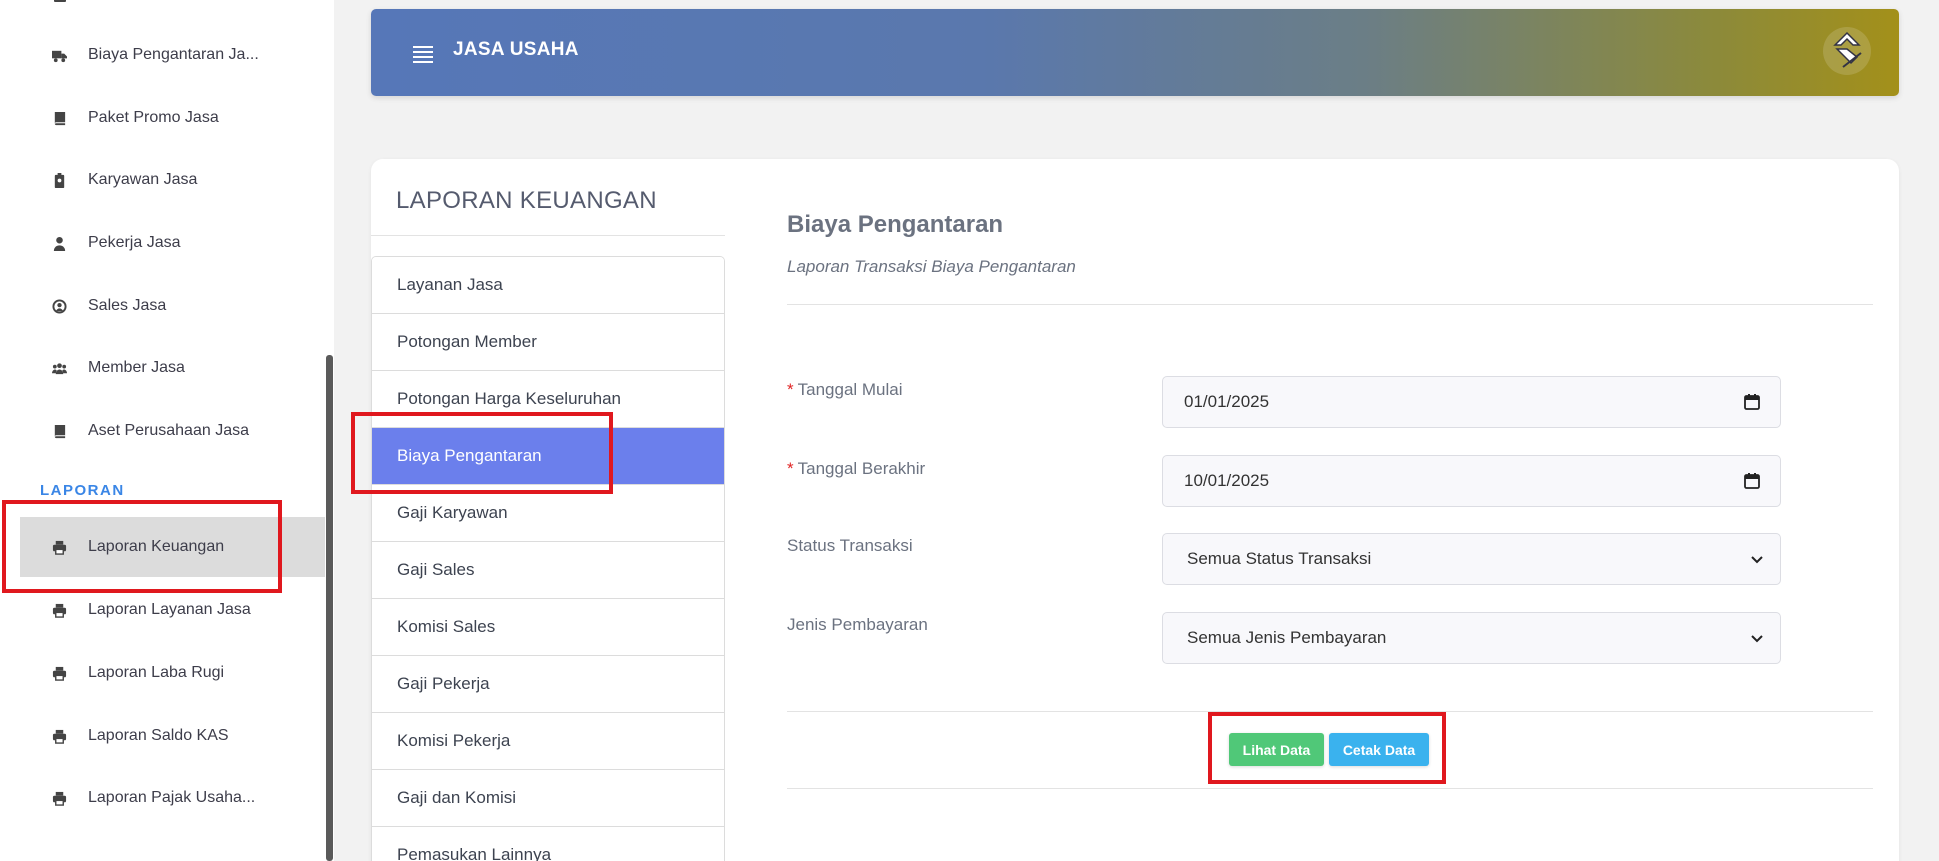  Describe the element at coordinates (59, 243) in the screenshot. I see `user-icon` at that location.